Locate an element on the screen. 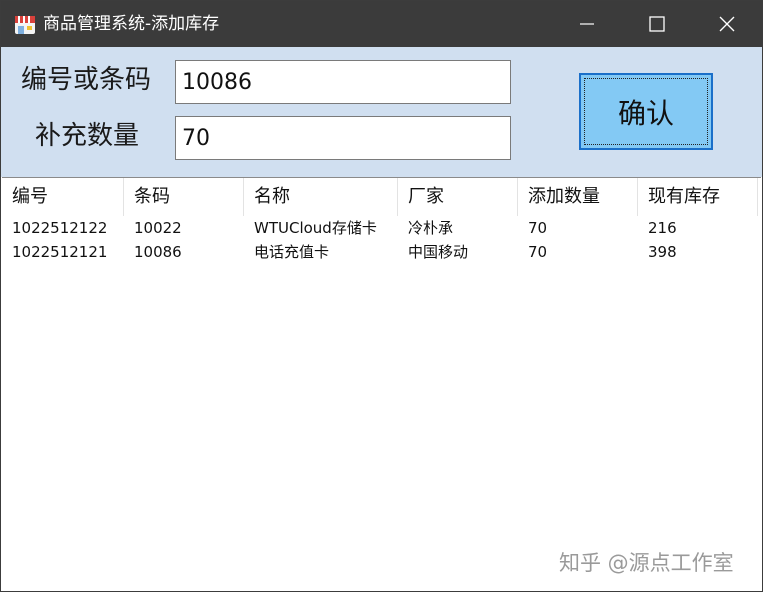 The height and width of the screenshot is (592, 763). quantity-input is located at coordinates (343, 138).